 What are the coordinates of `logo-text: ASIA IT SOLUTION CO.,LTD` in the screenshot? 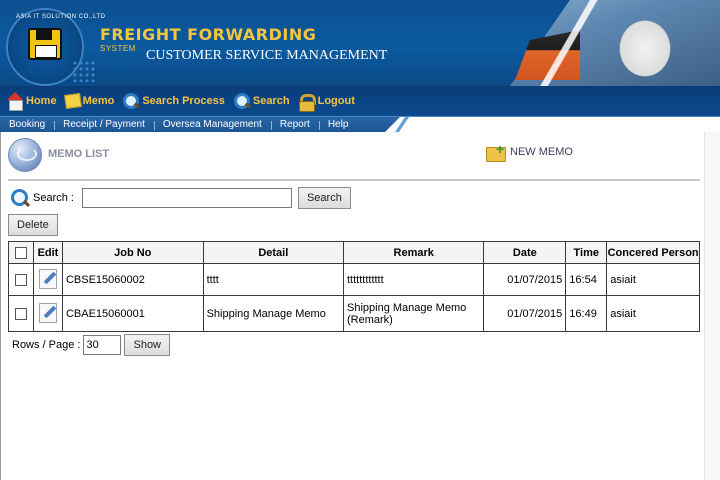 It's located at (61, 17).